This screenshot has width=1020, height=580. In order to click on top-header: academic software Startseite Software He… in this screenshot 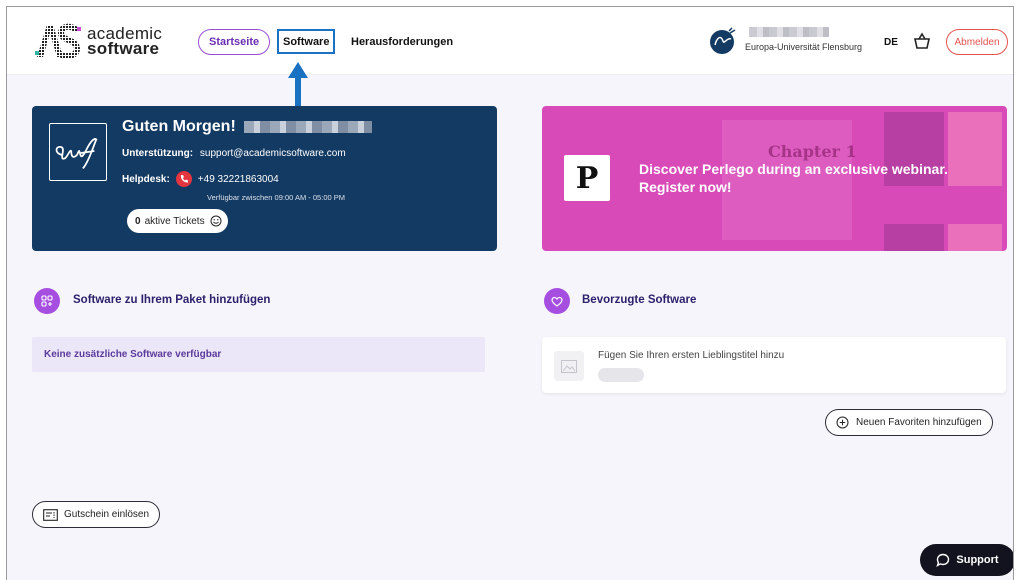, I will do `click(510, 41)`.